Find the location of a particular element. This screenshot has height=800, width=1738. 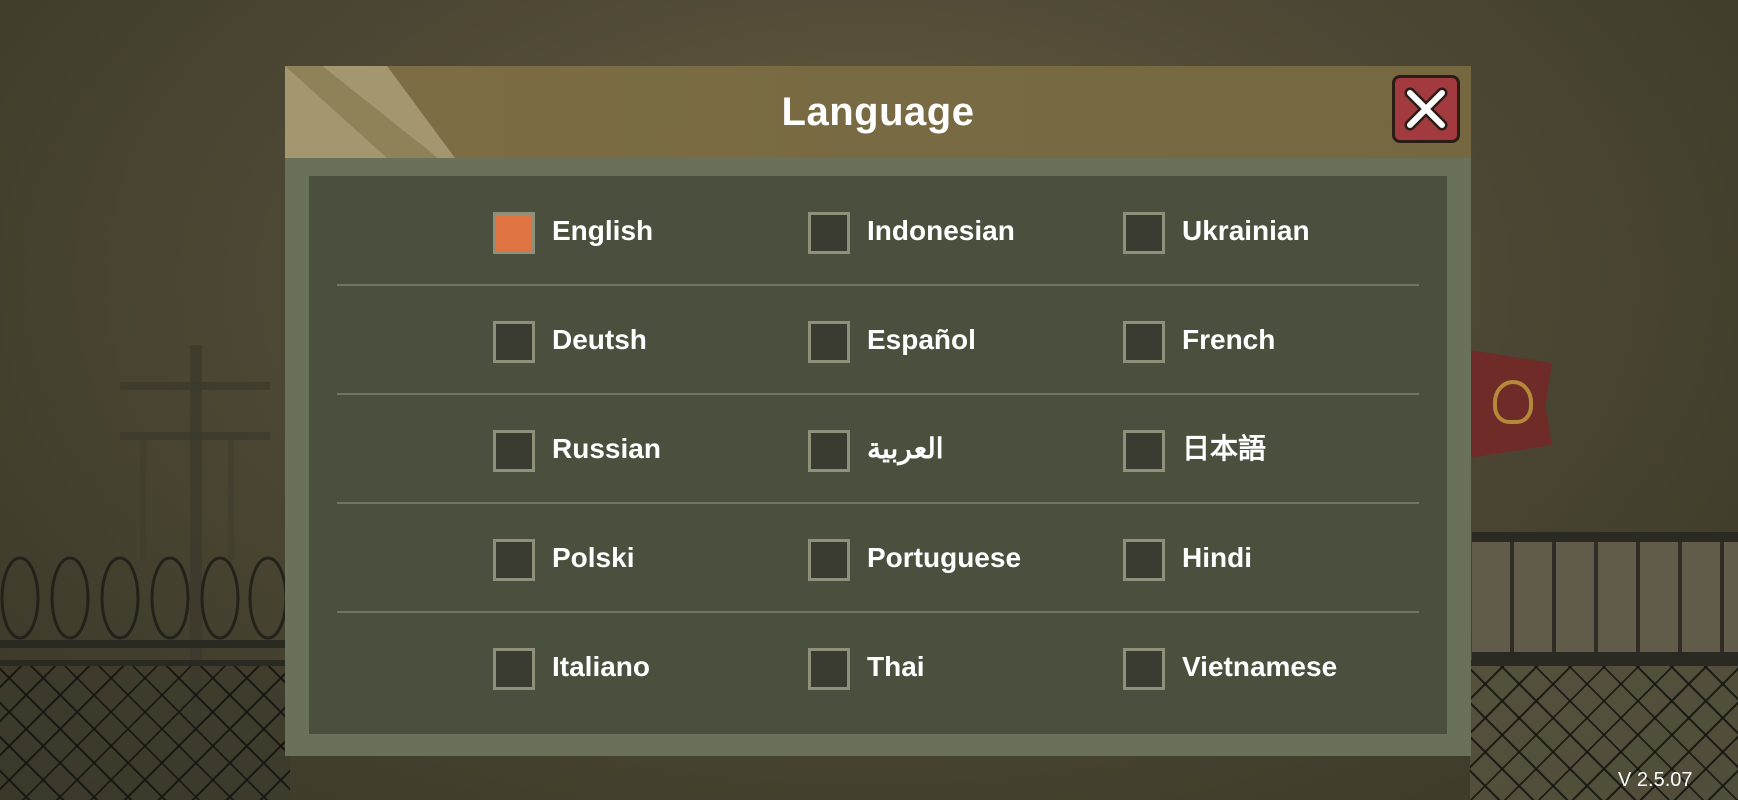

checkbox-checked is located at coordinates (514, 233).